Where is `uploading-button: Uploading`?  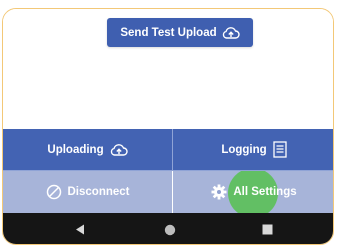 uploading-button: Uploading is located at coordinates (88, 150).